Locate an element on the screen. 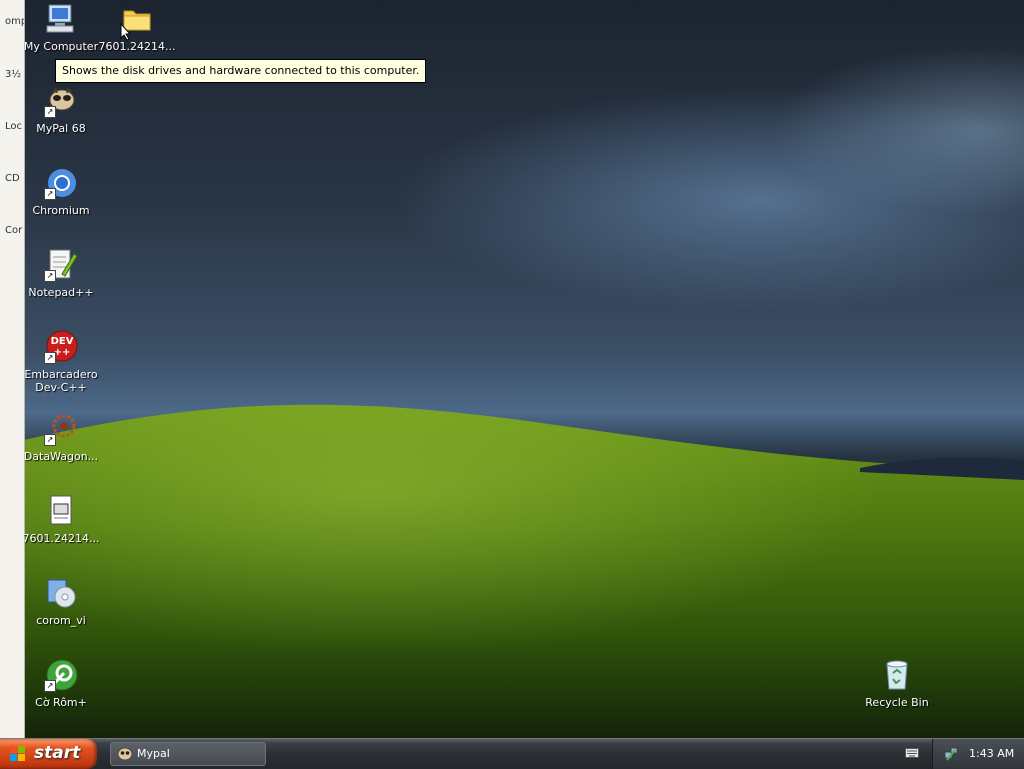  strip-item: Loc is located at coordinates (14, 126).